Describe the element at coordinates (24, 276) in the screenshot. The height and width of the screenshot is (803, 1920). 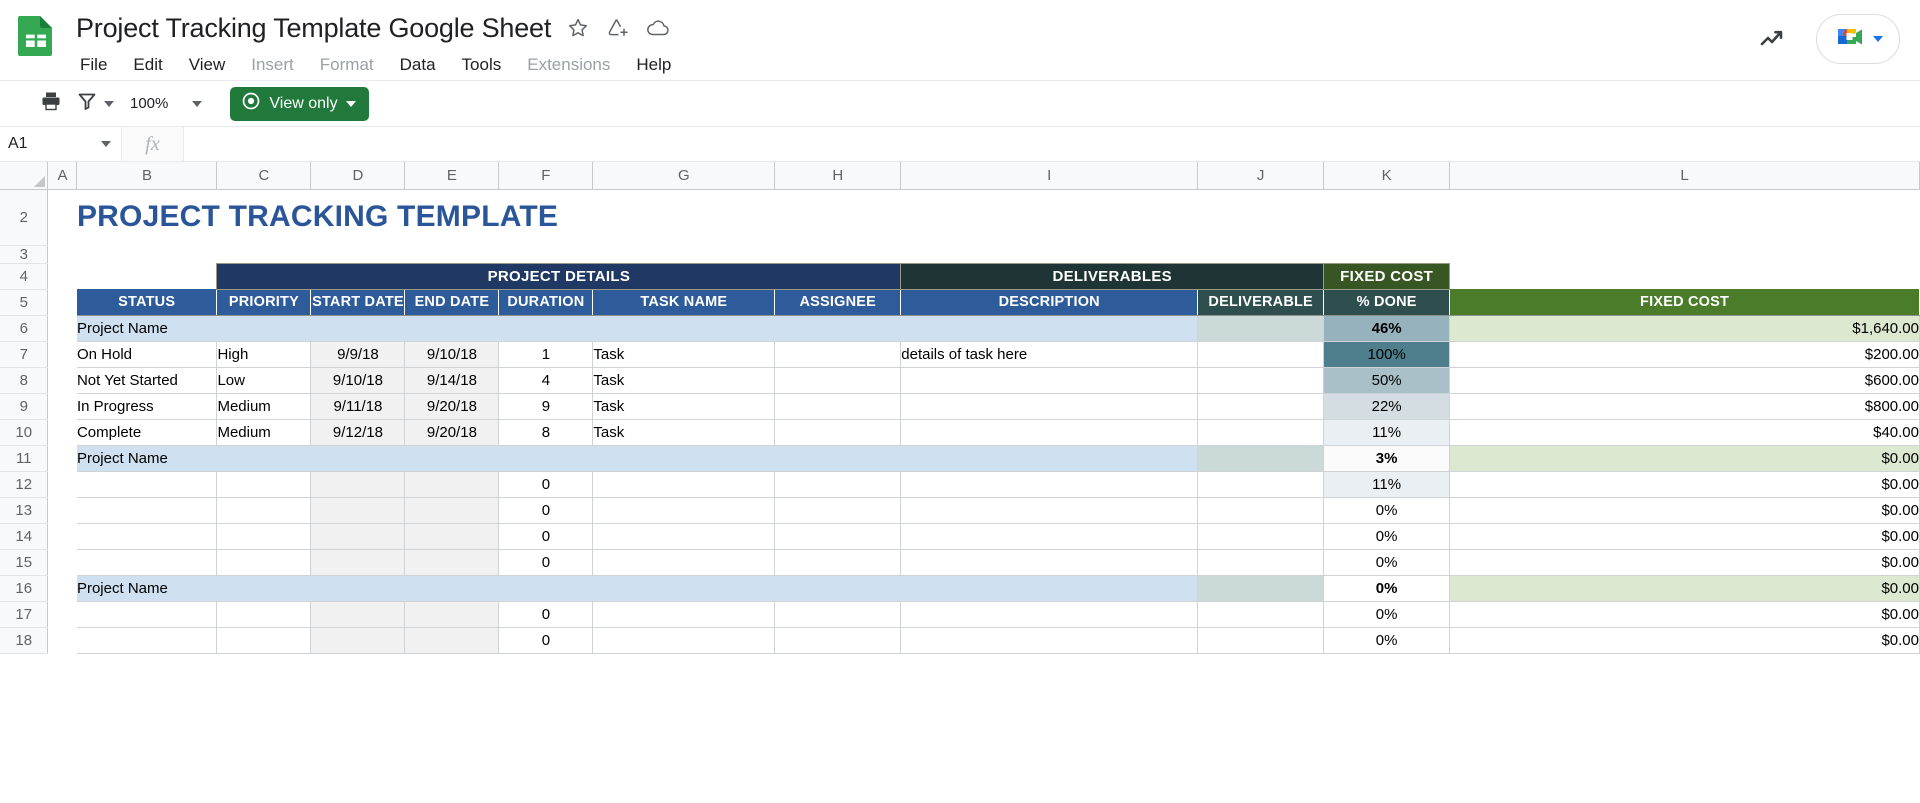
I see `row-header-4: 4` at that location.